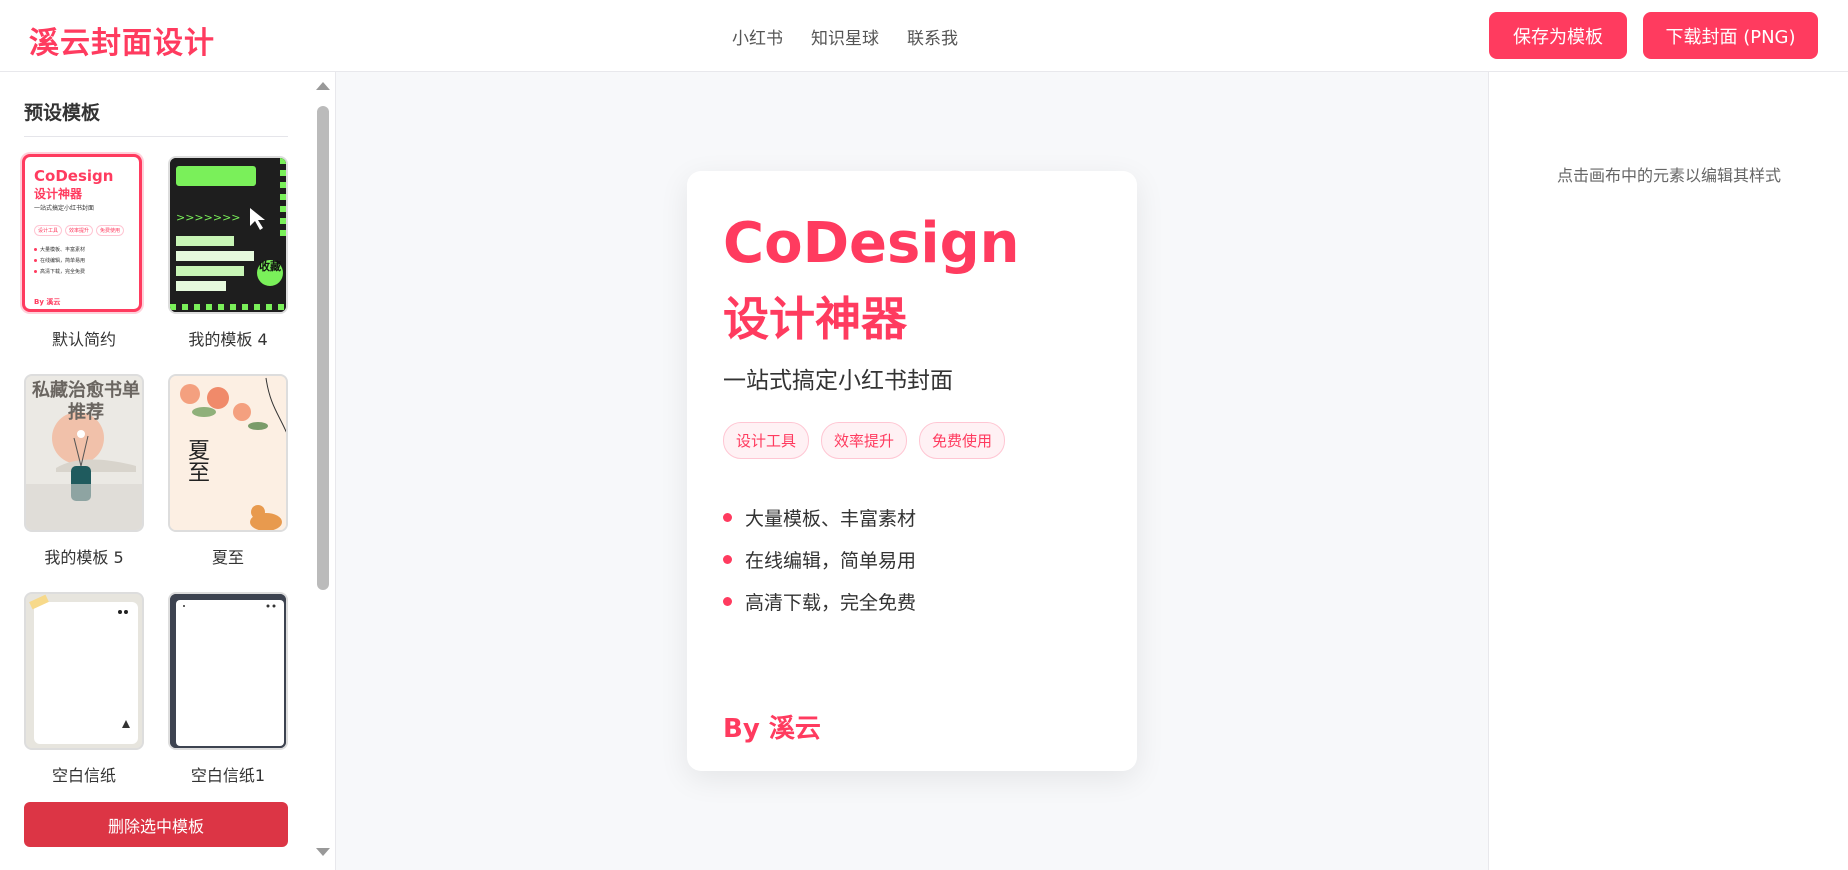 The height and width of the screenshot is (870, 1848). What do you see at coordinates (59, 260) in the screenshot?
I see `thumb-line: 在线编辑，简单易用` at bounding box center [59, 260].